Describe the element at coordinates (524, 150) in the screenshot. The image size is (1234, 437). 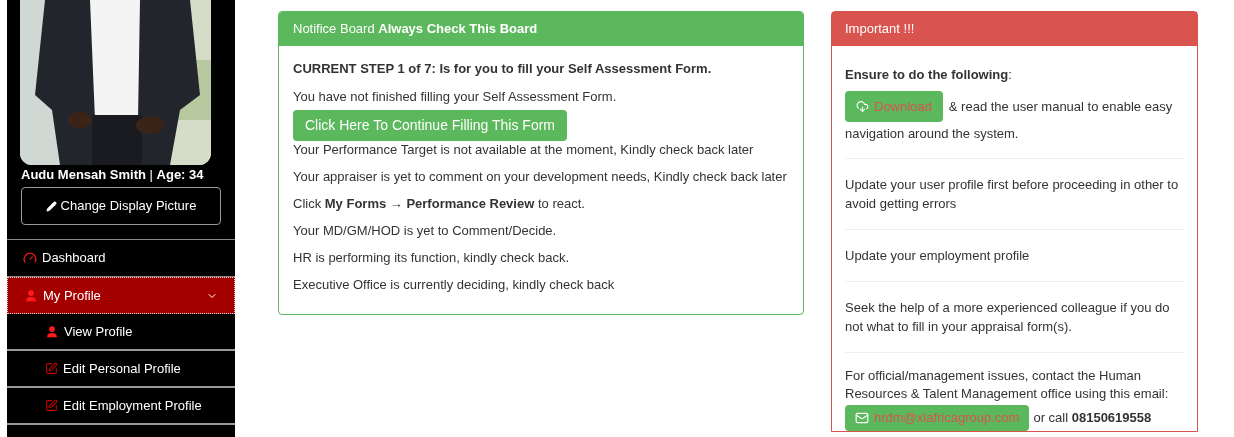
I see `notice-text: Your Performance Target is not available at the moment, Kindly check back later` at that location.